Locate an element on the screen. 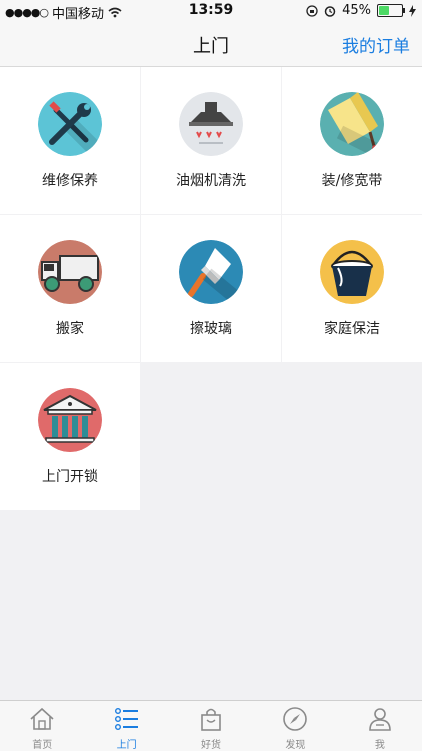 The image size is (422, 751). tab-me: 我 is located at coordinates (380, 726).